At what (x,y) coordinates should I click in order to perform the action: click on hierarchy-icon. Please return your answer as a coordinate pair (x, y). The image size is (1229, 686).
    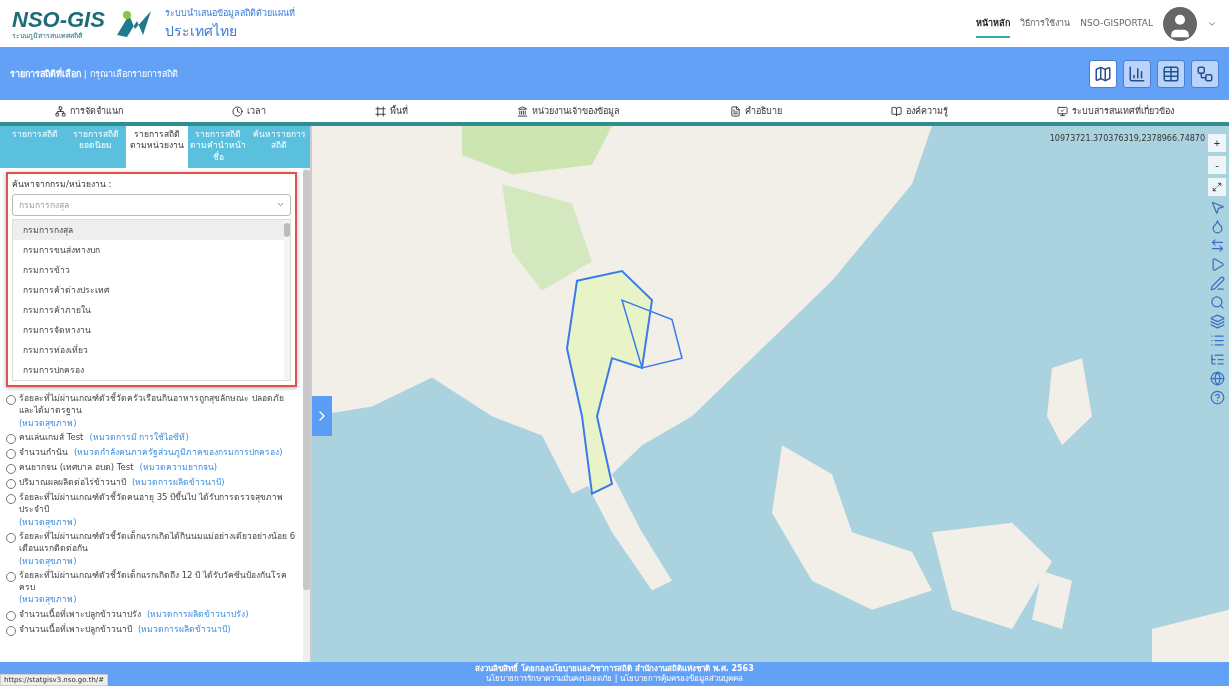
    Looking at the image, I should click on (60, 111).